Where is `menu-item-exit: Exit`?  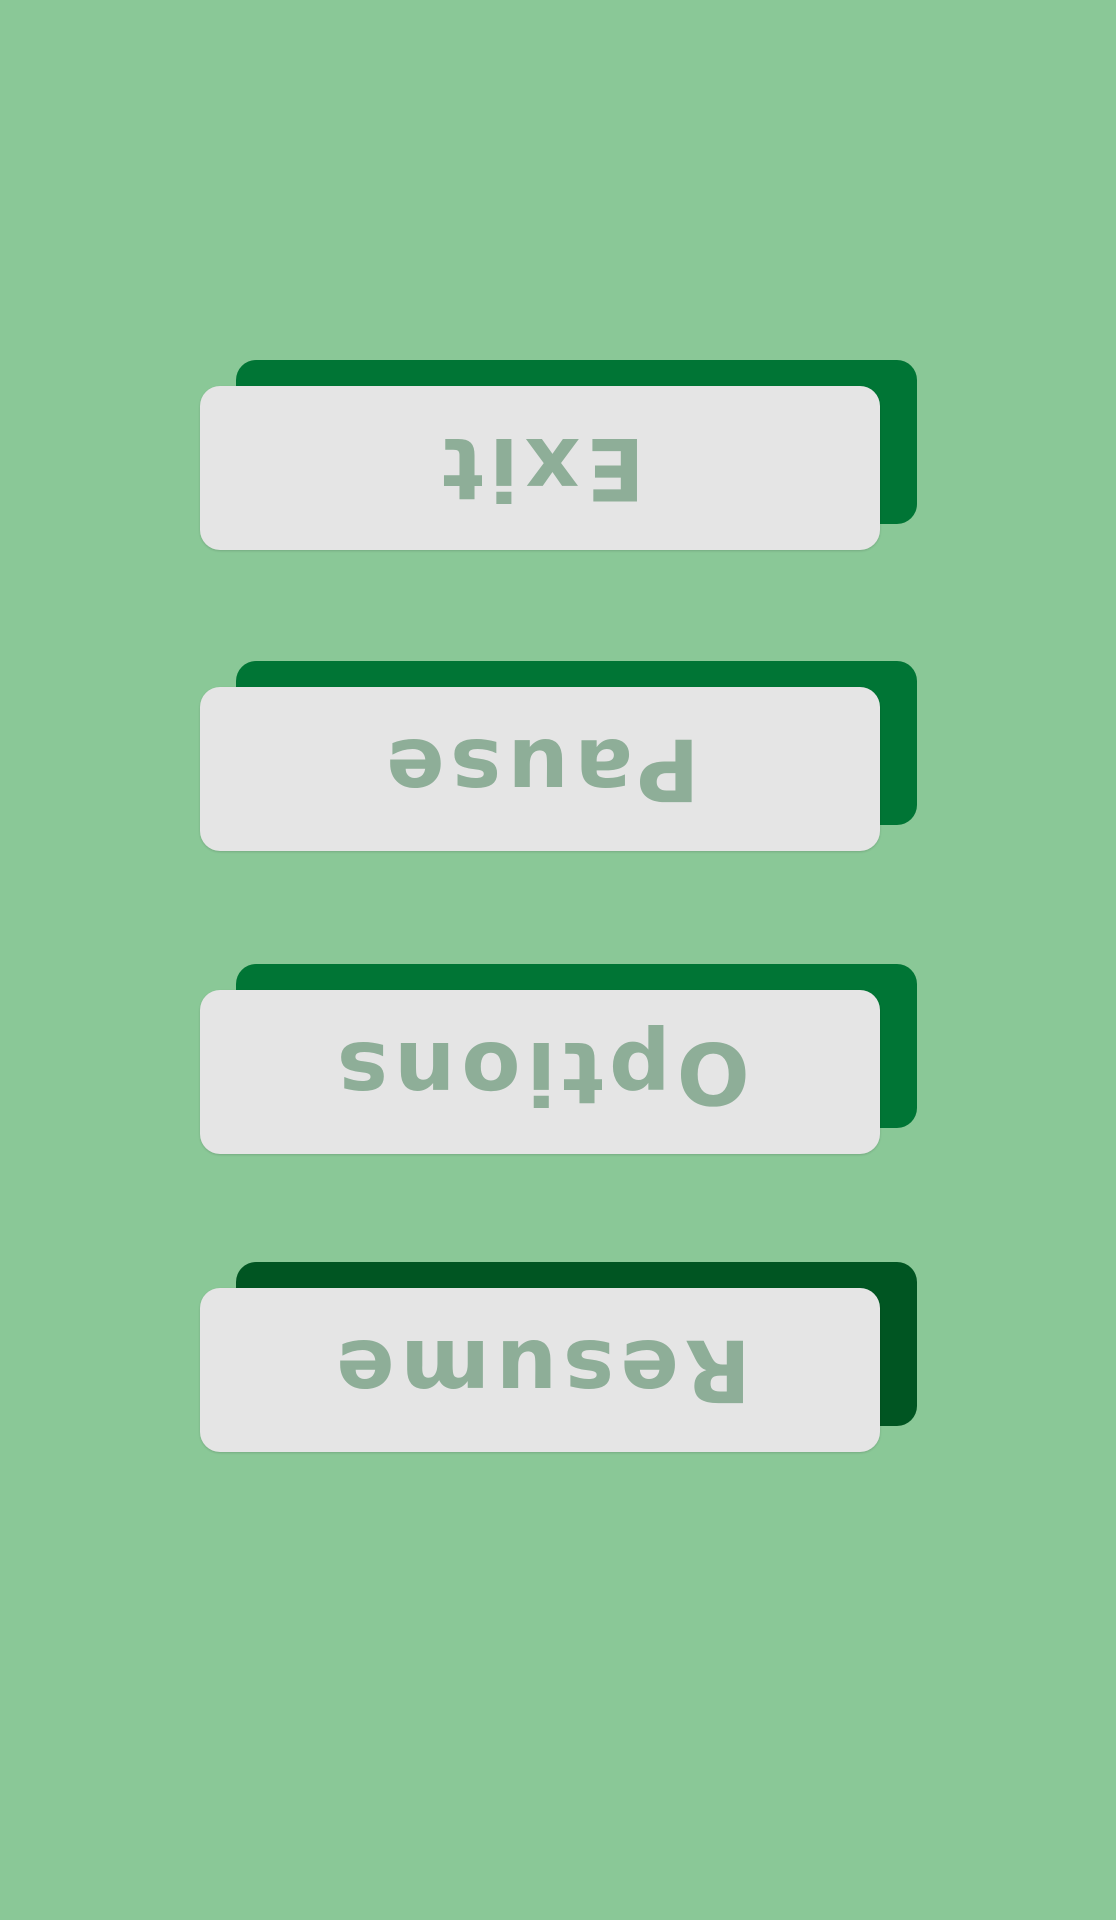
menu-item-exit: Exit is located at coordinates (558, 455).